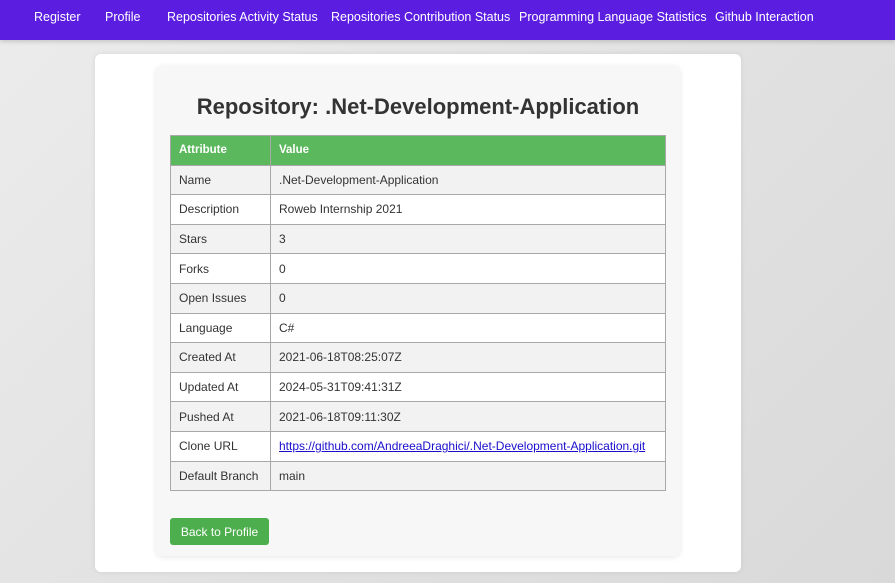 This screenshot has height=583, width=895. What do you see at coordinates (468, 387) in the screenshot?
I see `updated-at-value-cell: 2024-05-31T09:41:31Z` at bounding box center [468, 387].